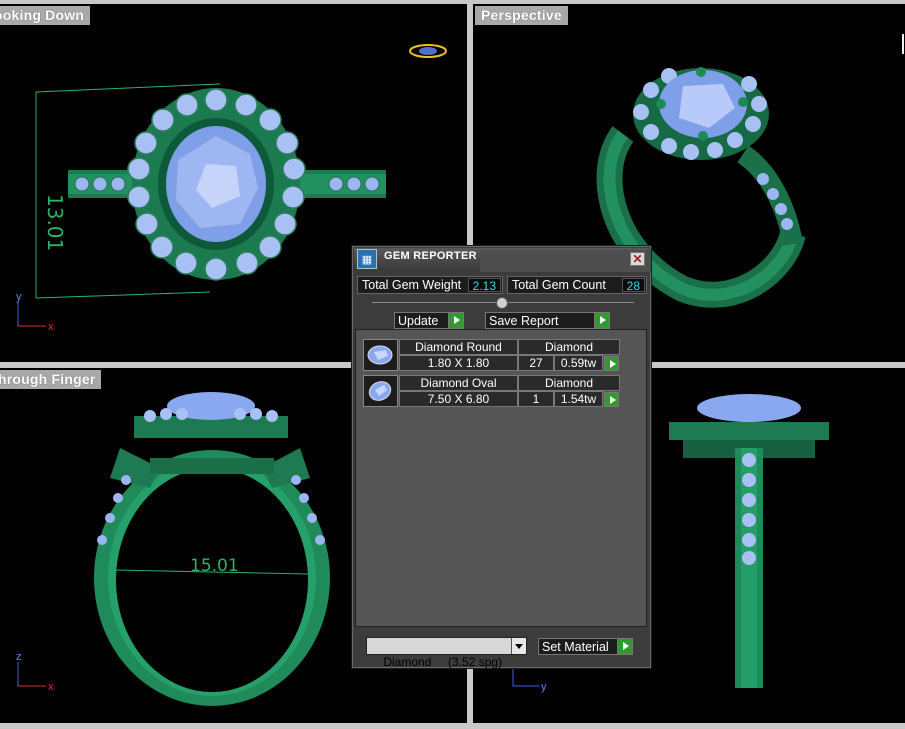  What do you see at coordinates (536, 399) in the screenshot?
I see `gem-count: 1` at bounding box center [536, 399].